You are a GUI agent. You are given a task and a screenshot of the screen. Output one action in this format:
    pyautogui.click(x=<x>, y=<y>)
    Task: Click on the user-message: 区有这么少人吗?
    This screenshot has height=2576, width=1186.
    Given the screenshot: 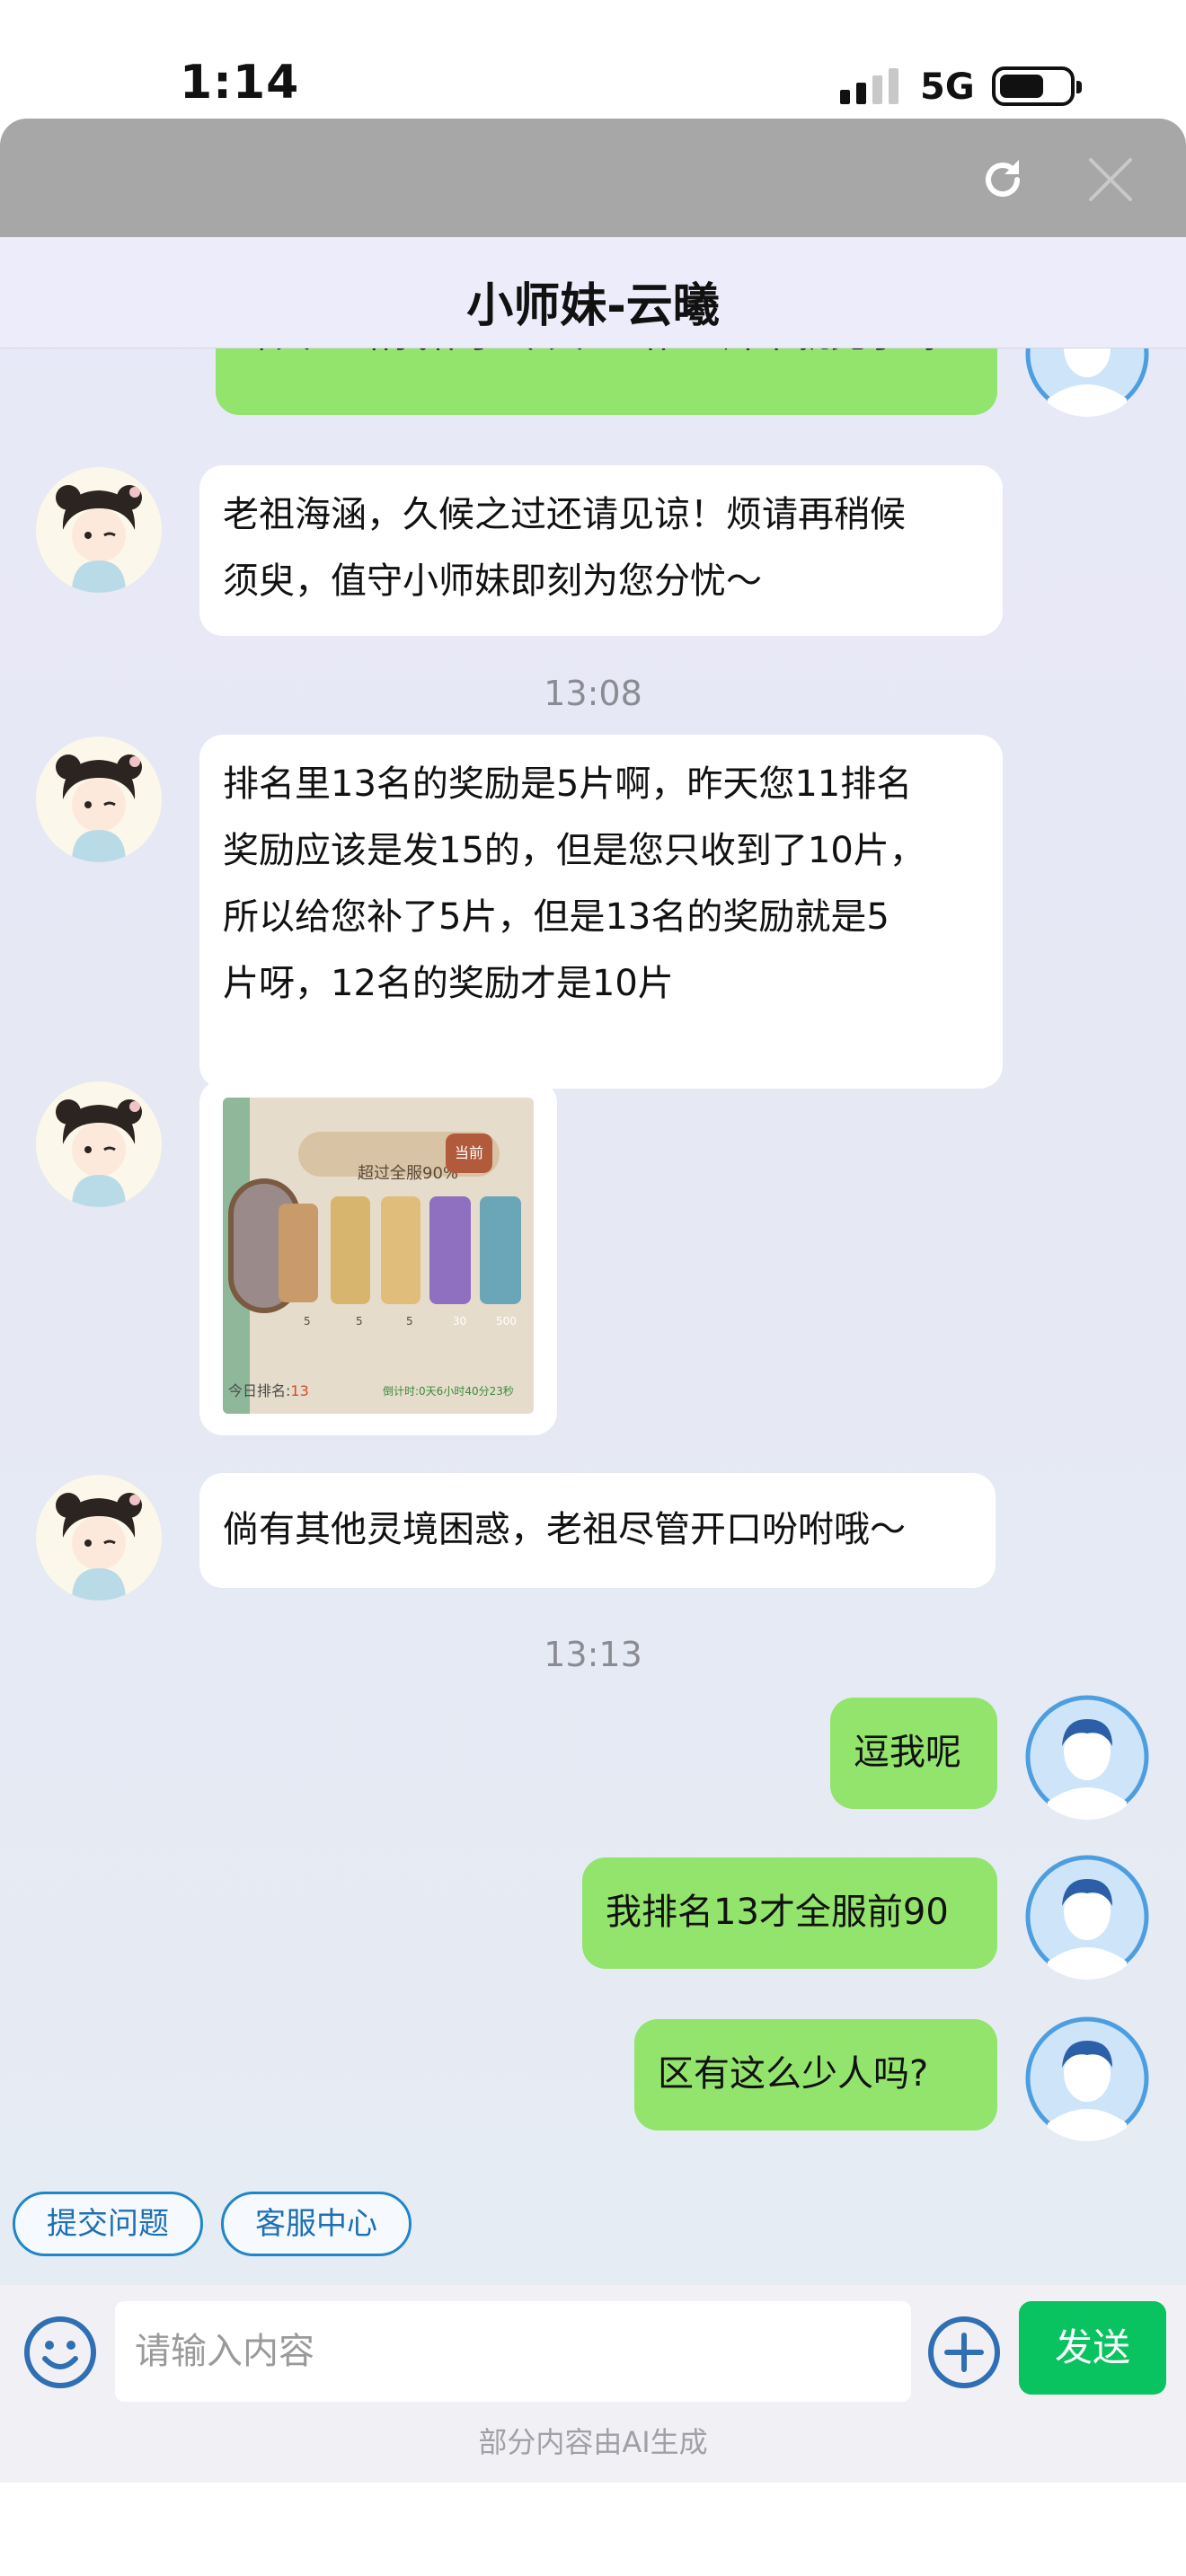 What is the action you would take?
    pyautogui.click(x=815, y=2074)
    